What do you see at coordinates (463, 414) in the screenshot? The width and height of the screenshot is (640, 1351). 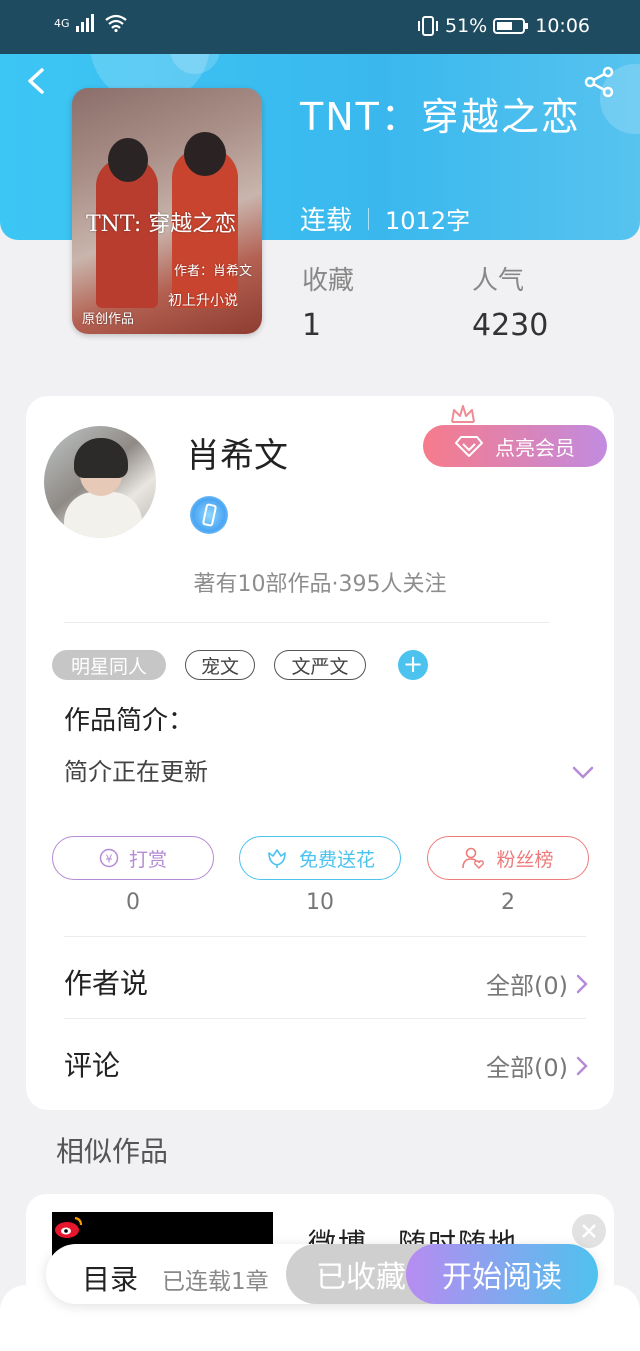 I see `crown-icon` at bounding box center [463, 414].